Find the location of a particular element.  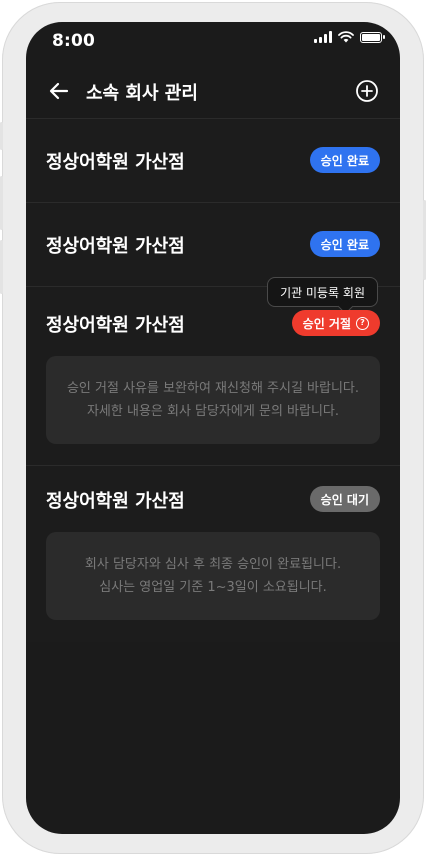

battery-icon is located at coordinates (372, 37).